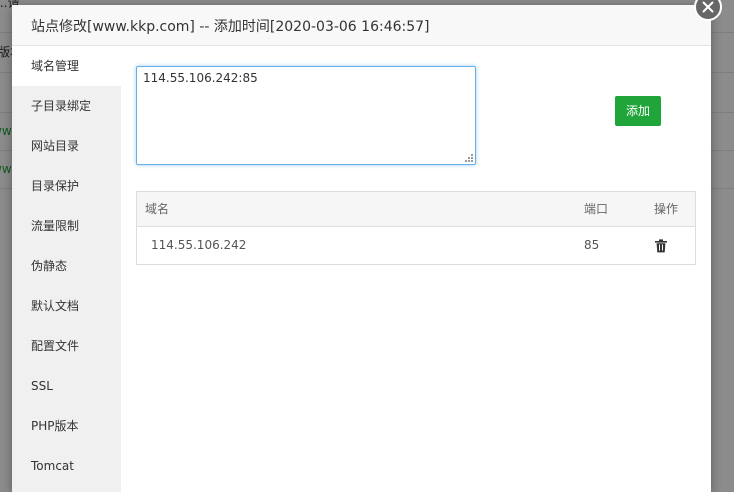  What do you see at coordinates (708, 7) in the screenshot?
I see `close-icon` at bounding box center [708, 7].